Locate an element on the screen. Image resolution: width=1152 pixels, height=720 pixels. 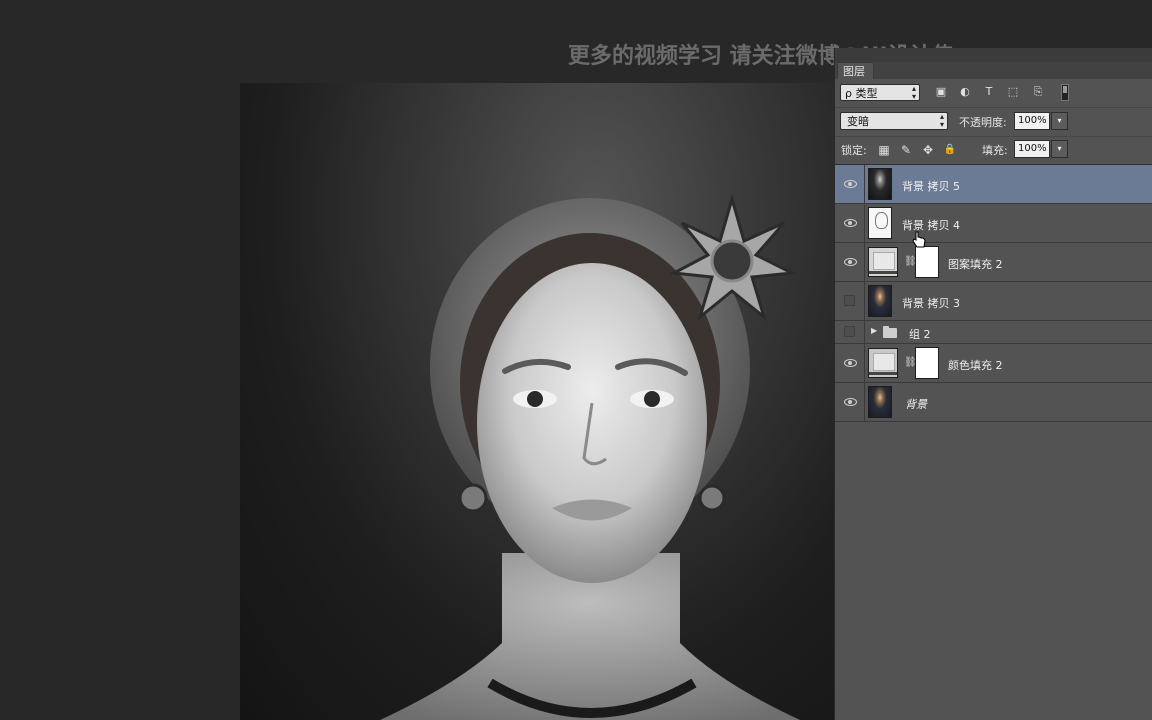
layer-name: 颜色填充 2 is located at coordinates (975, 365).